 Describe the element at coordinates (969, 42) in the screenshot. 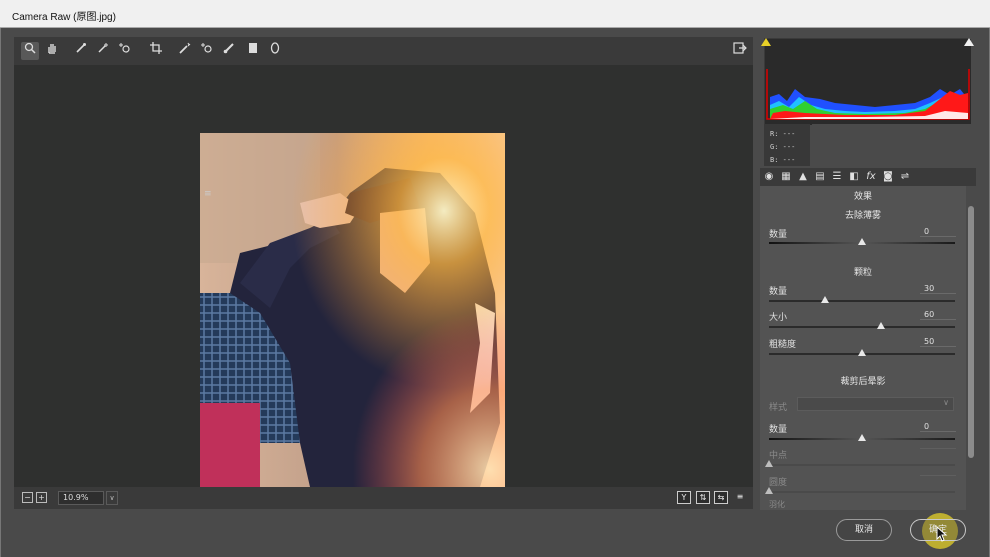

I see `highlight-clipping-warning-icon` at that location.